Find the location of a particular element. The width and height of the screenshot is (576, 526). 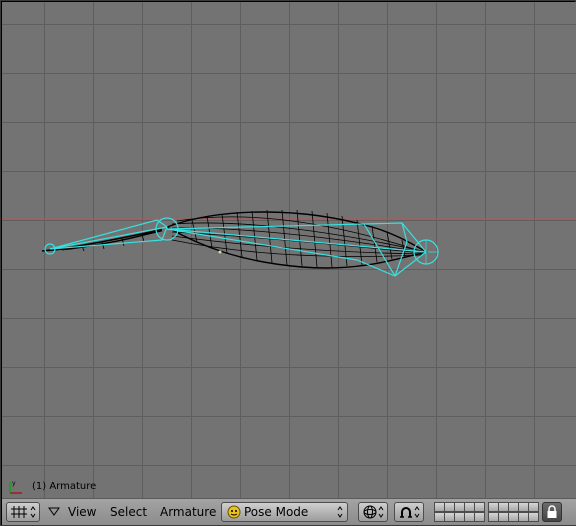

pivot-button is located at coordinates (409, 512).